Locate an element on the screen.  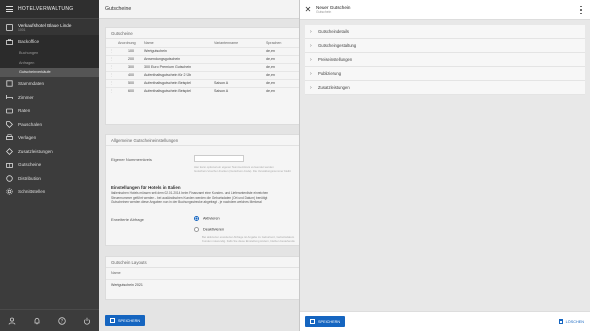
radio-unselected-icon is located at coordinates (196, 229).